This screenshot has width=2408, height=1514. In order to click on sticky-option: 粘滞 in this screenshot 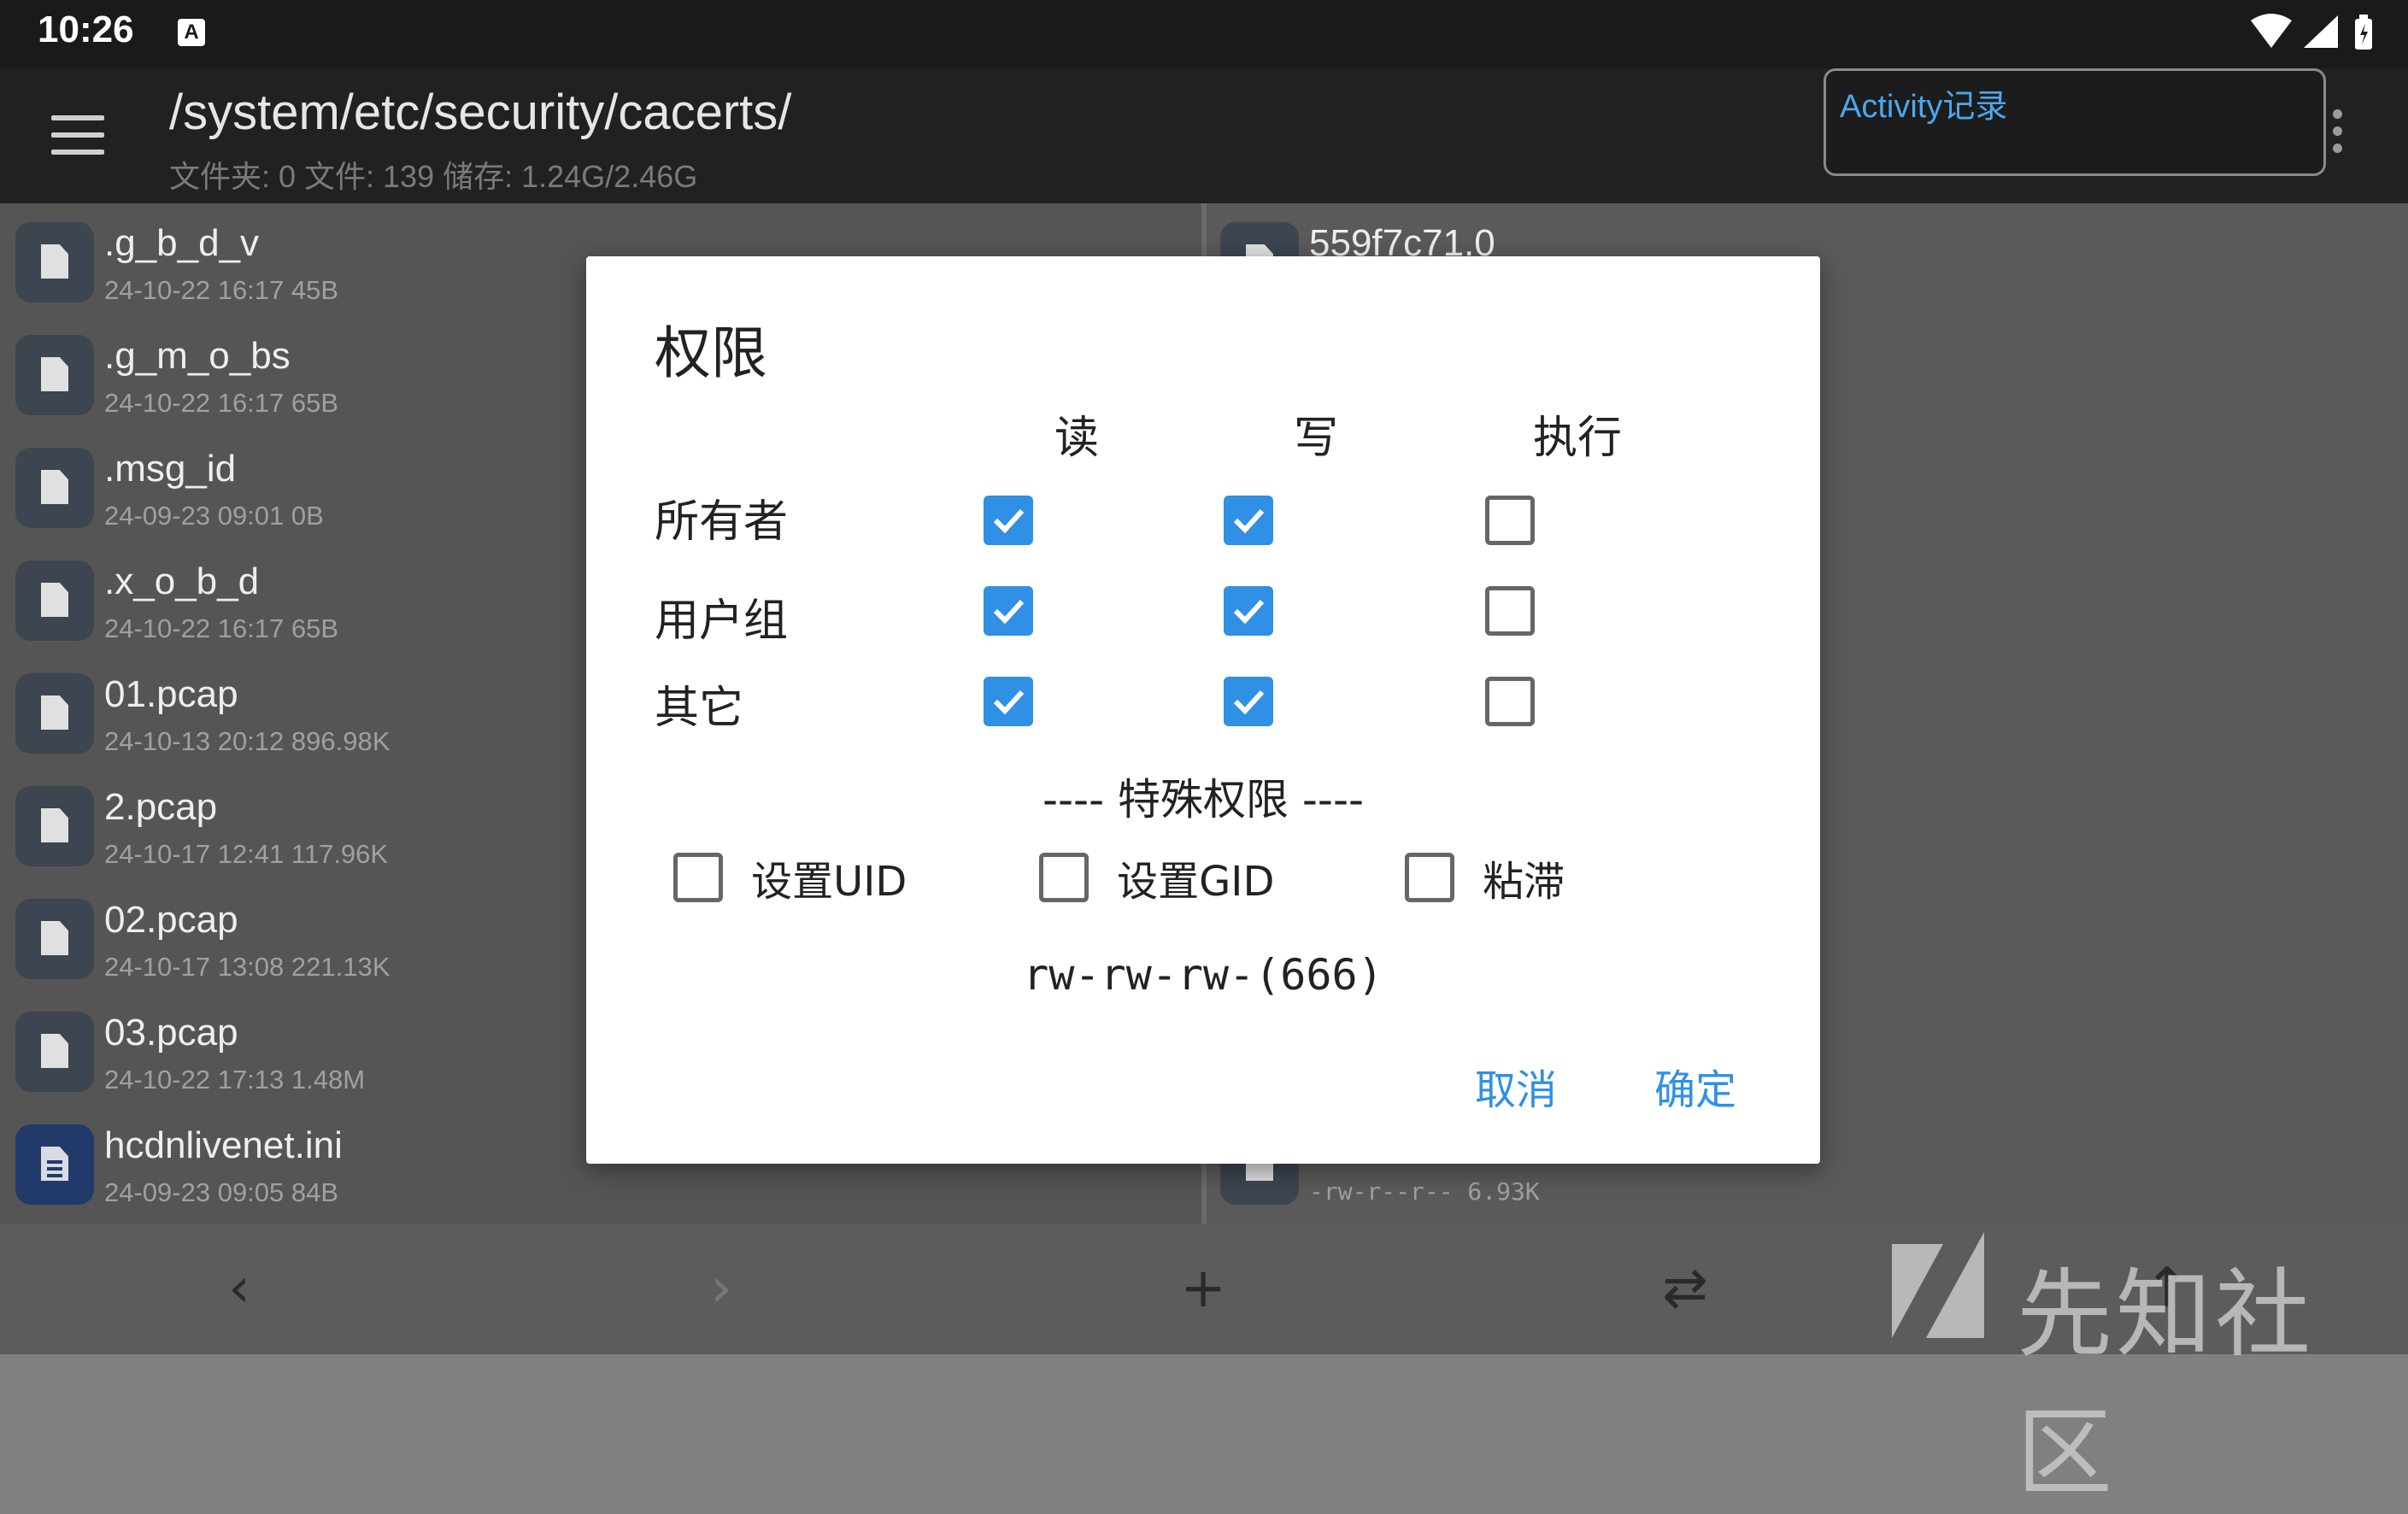, I will do `click(1485, 877)`.